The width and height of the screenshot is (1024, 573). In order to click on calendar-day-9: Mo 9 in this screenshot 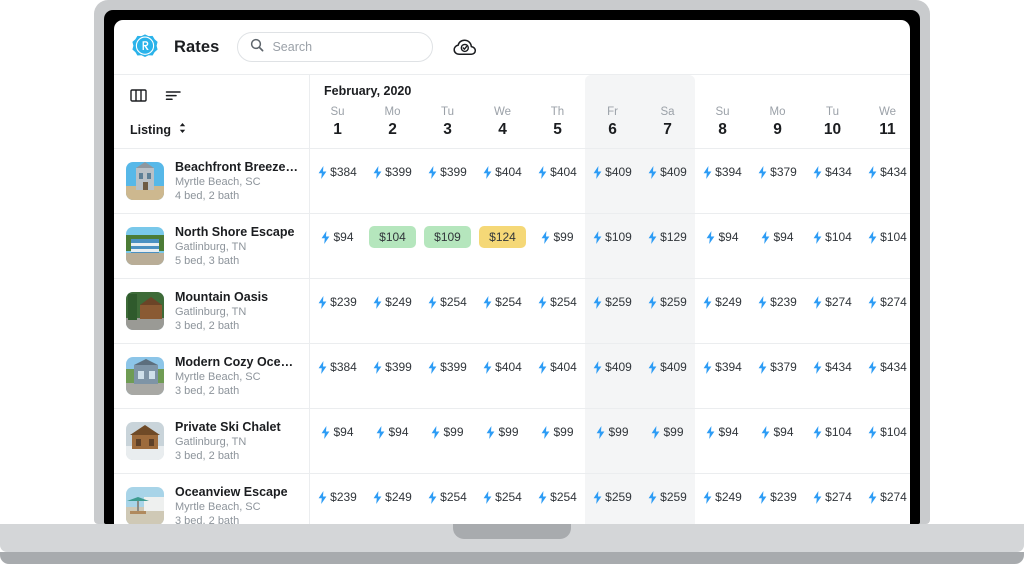, I will do `click(777, 126)`.